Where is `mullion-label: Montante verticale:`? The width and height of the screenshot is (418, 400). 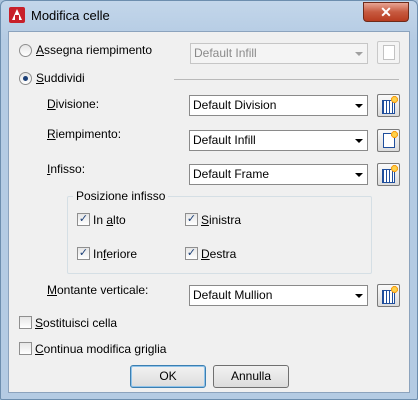 mullion-label: Montante verticale: is located at coordinates (98, 290).